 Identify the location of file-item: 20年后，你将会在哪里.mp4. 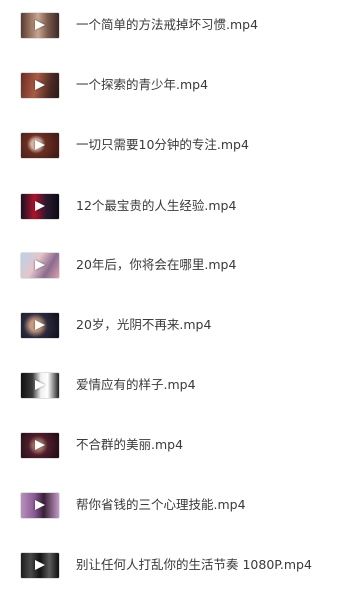
(175, 265).